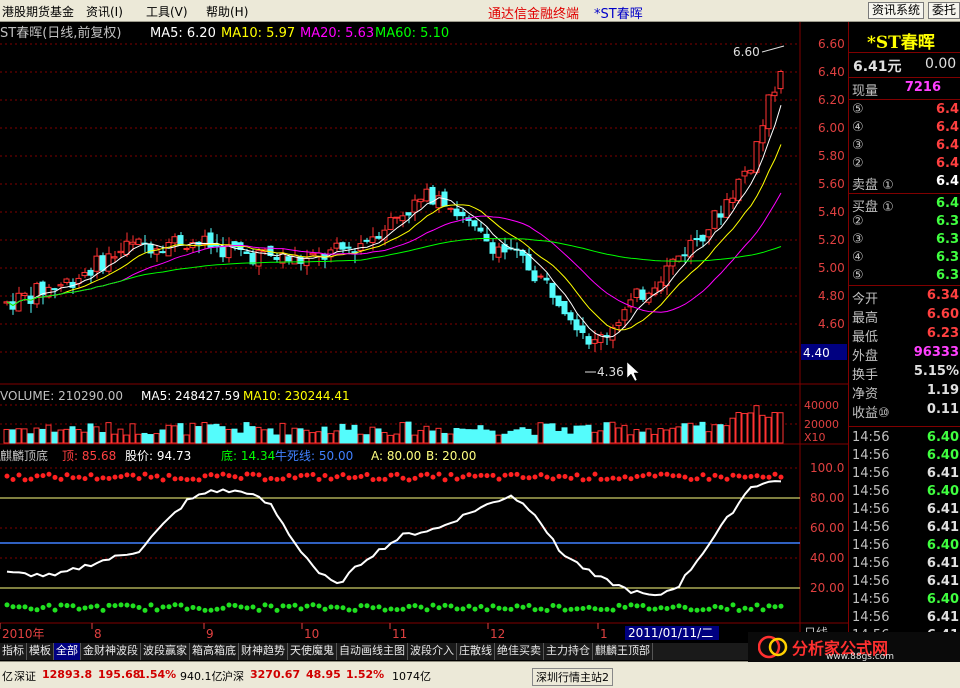  I want to click on stat-row: 最低 6.23, so click(904, 335).